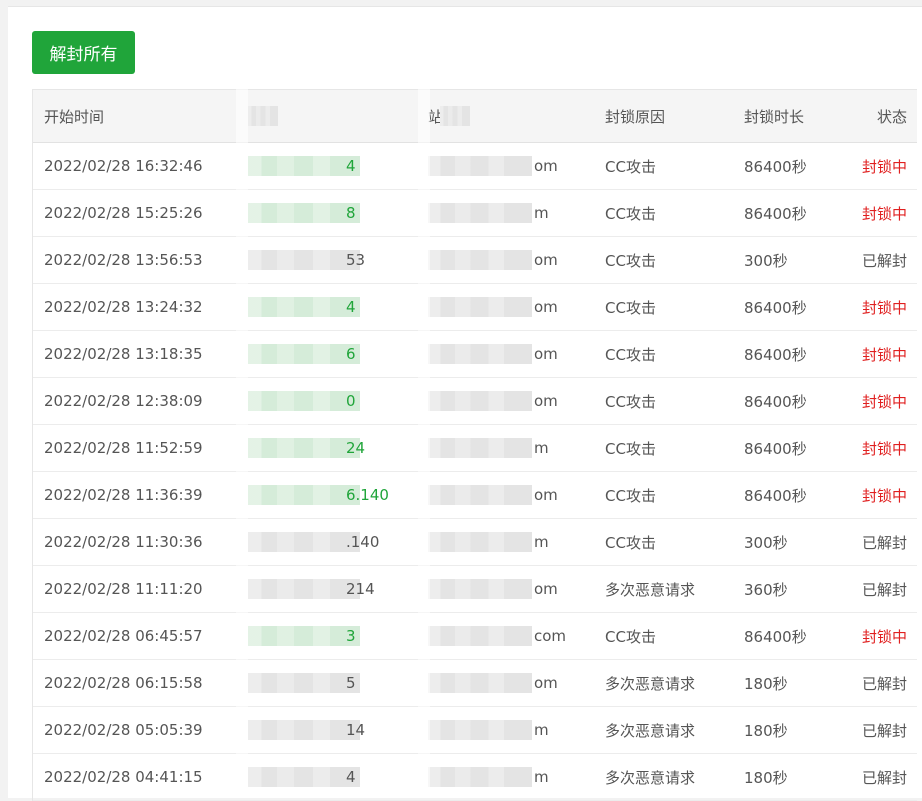 Image resolution: width=922 pixels, height=801 pixels. I want to click on ip-cell: 0, so click(323, 401).